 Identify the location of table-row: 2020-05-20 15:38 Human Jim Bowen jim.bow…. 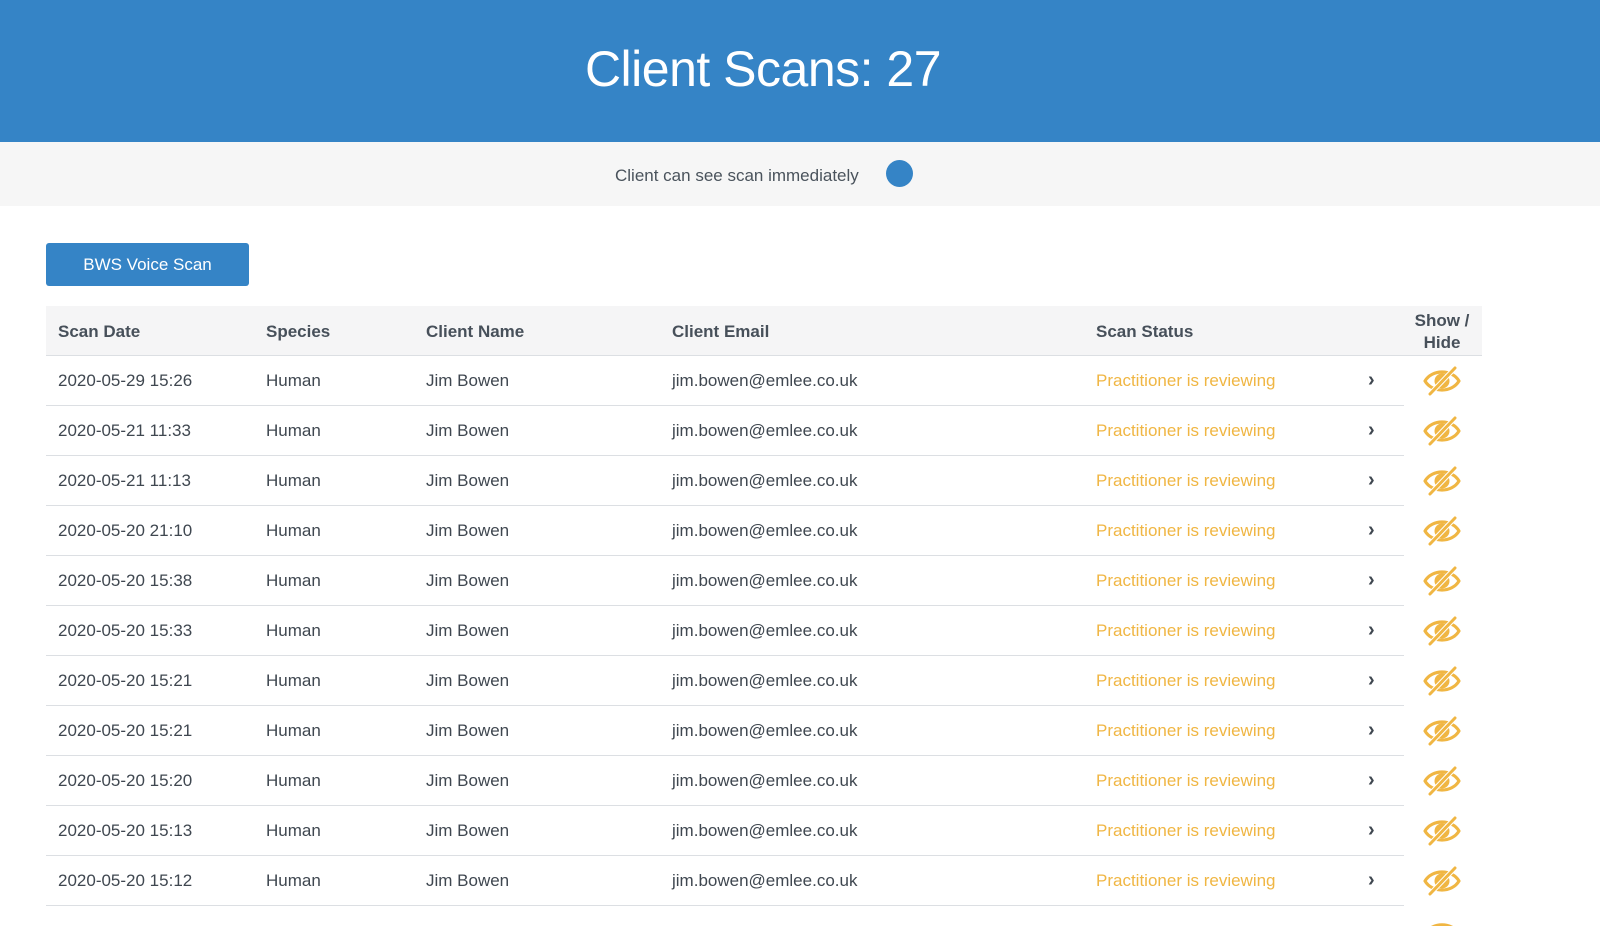
(764, 581).